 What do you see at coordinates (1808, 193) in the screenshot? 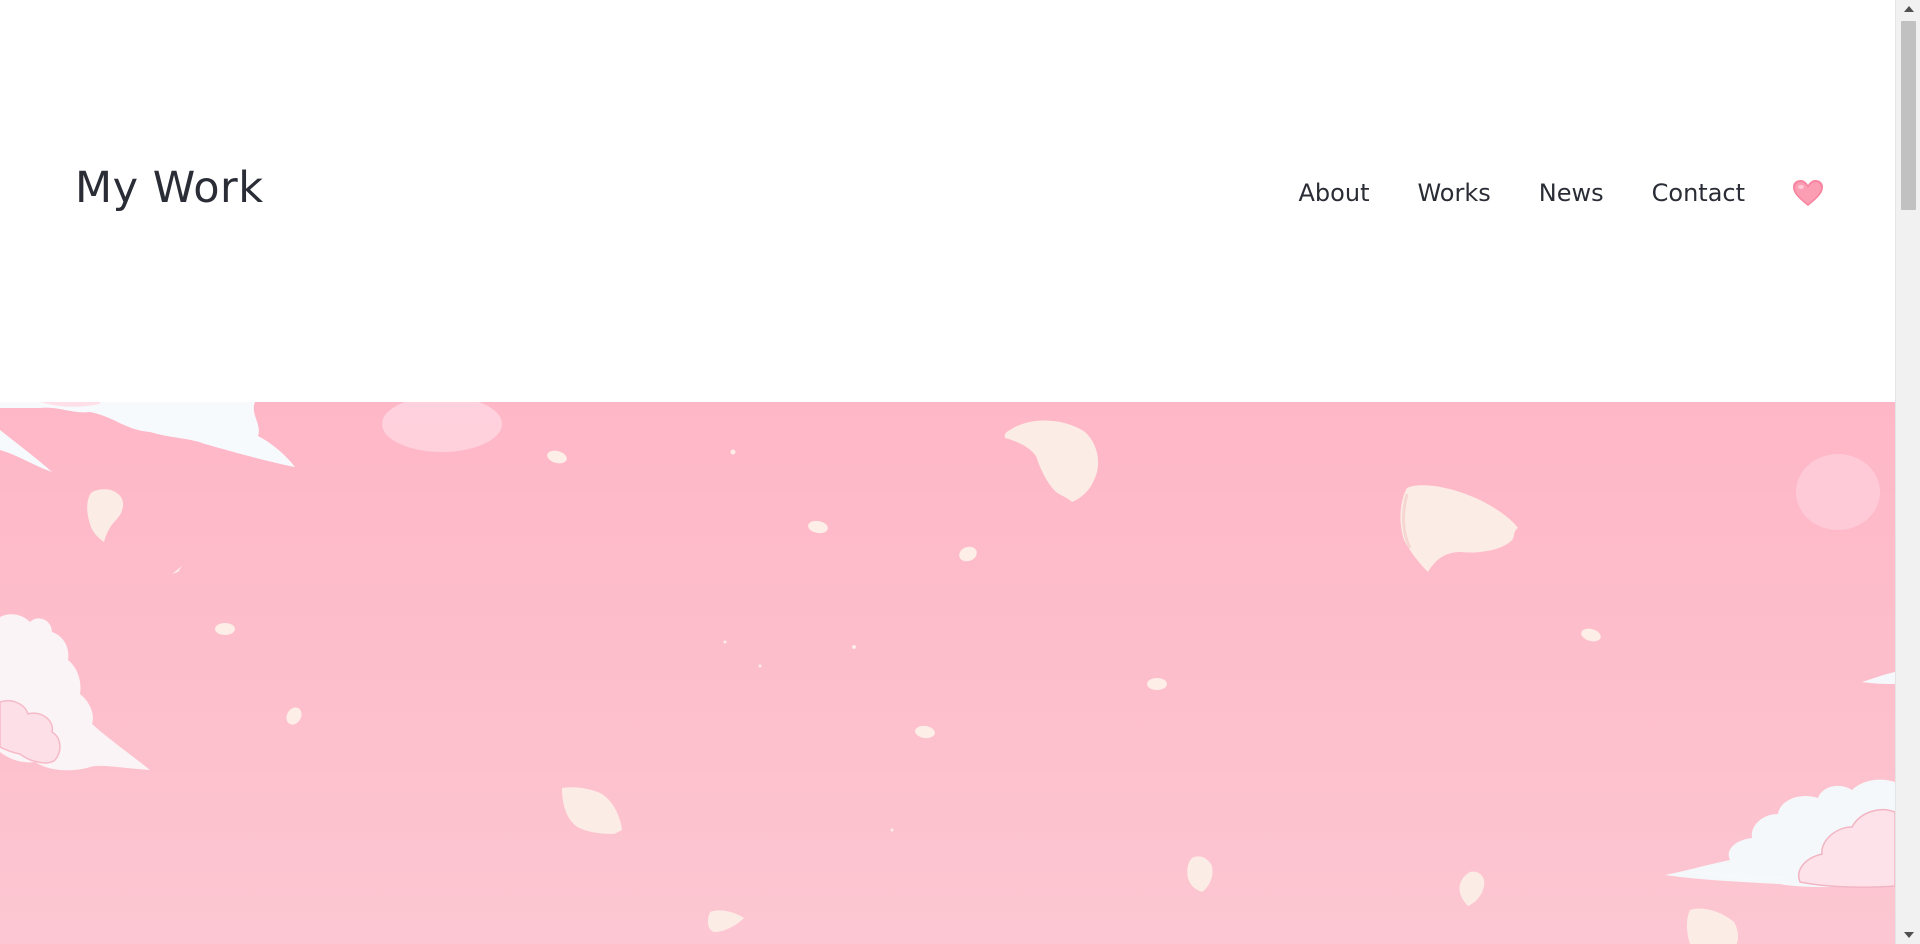
I see `heart-icon` at bounding box center [1808, 193].